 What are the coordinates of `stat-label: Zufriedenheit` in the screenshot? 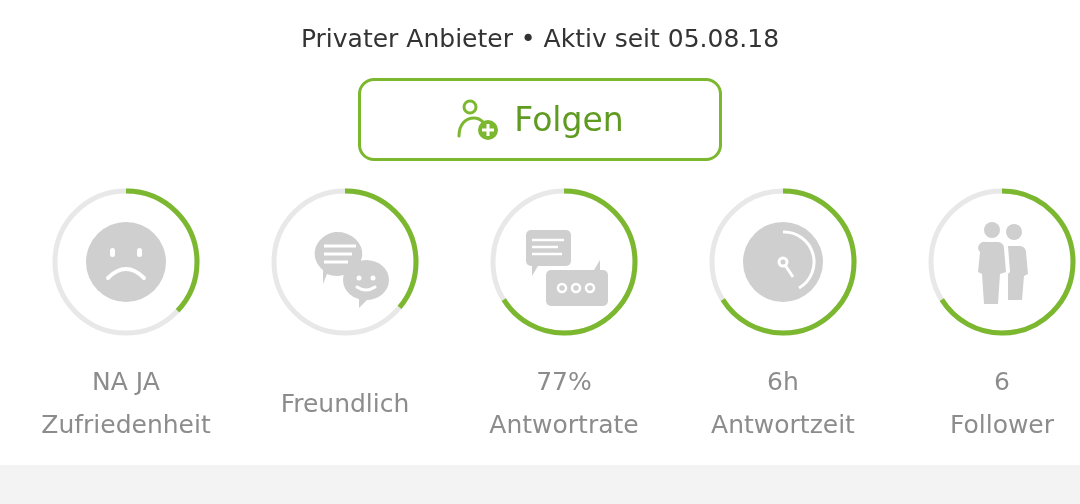 It's located at (126, 425).